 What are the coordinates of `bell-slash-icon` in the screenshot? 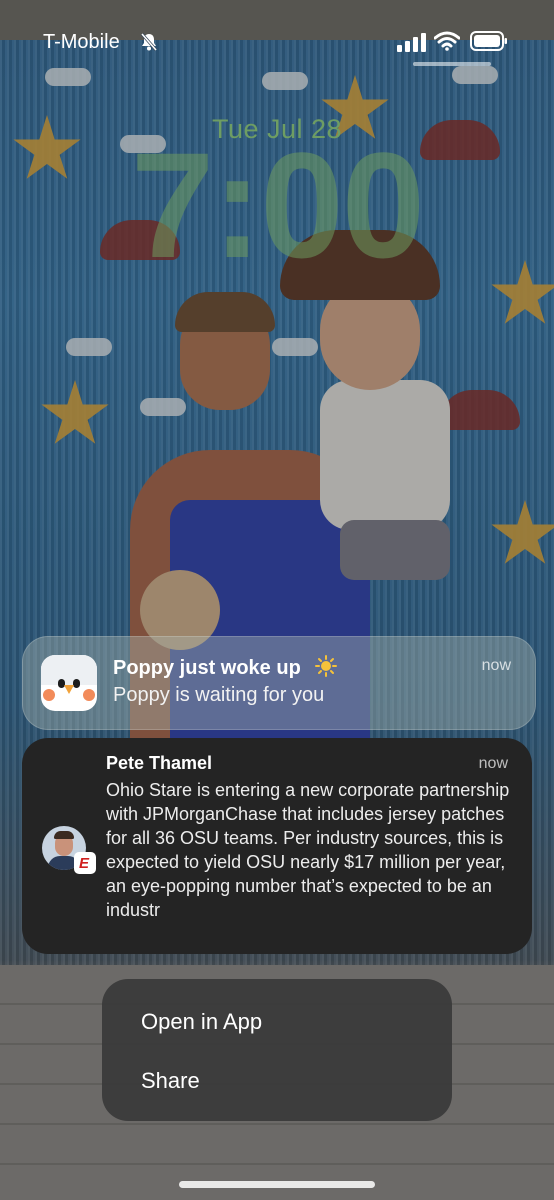 It's located at (149, 42).